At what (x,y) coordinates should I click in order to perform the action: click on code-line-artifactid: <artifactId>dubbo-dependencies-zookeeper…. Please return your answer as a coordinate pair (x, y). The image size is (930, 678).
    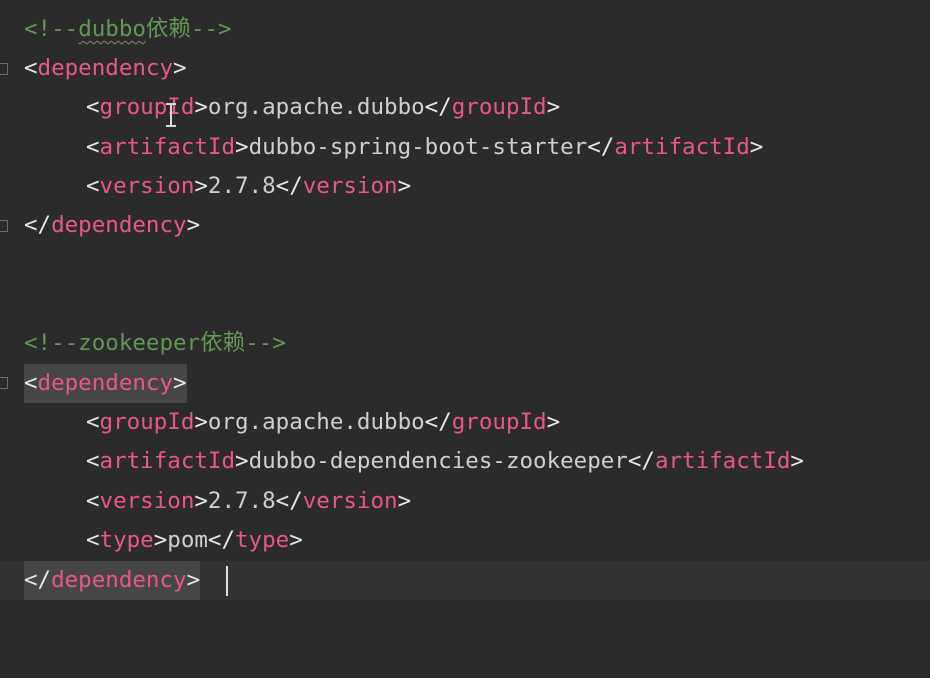
    Looking at the image, I should click on (465, 461).